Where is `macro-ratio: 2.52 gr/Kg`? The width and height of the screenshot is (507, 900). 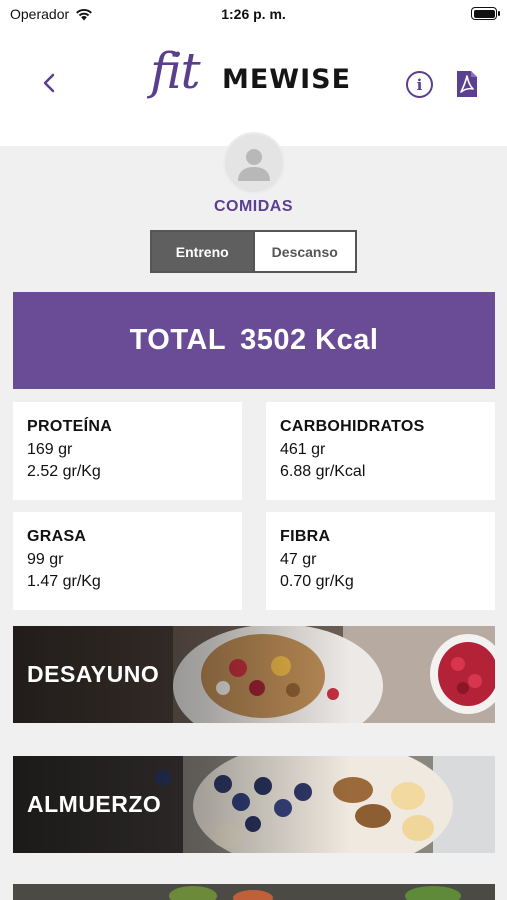
macro-ratio: 2.52 gr/Kg is located at coordinates (64, 471).